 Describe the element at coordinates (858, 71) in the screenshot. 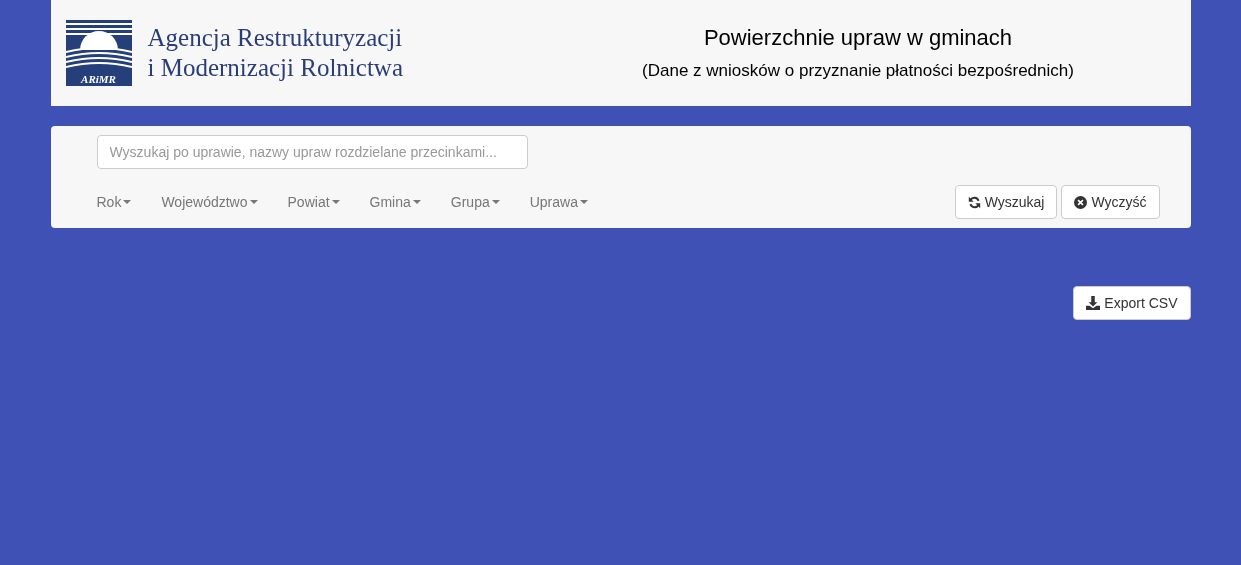

I see `page-subtitle: (Dane z wniosków o przyznanie płatności bezpośrednich)` at that location.